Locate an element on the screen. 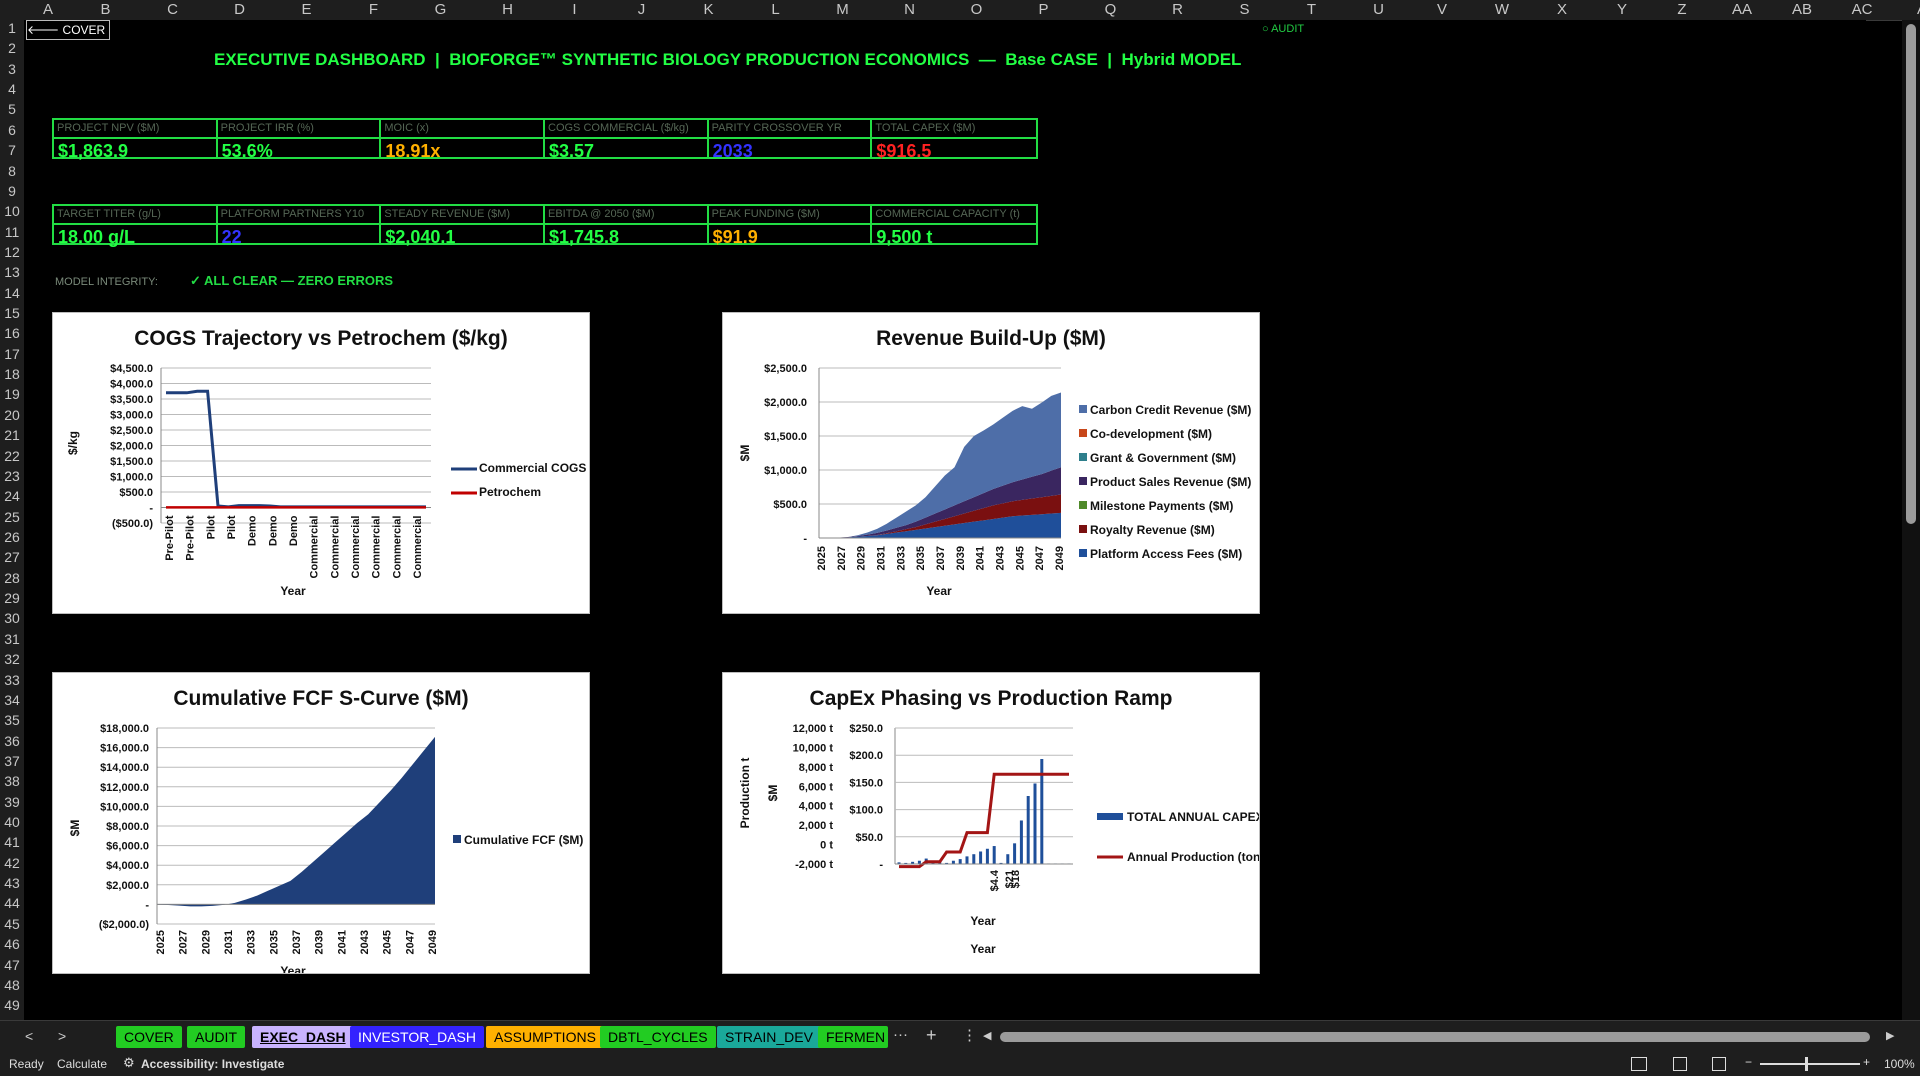 This screenshot has height=1076, width=1920. row-header: 16 is located at coordinates (12, 333).